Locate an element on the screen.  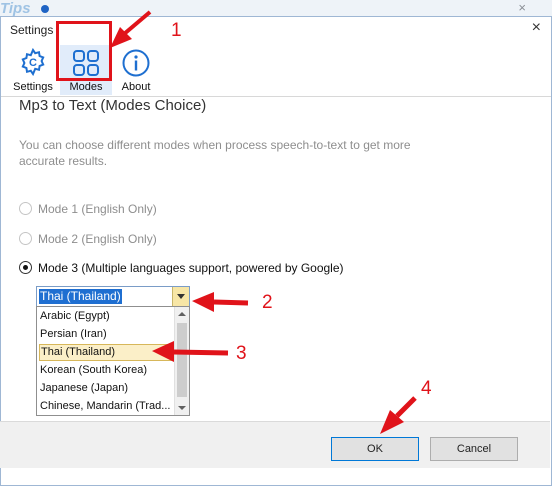
arrow-2-head is located at coordinates (203, 302).